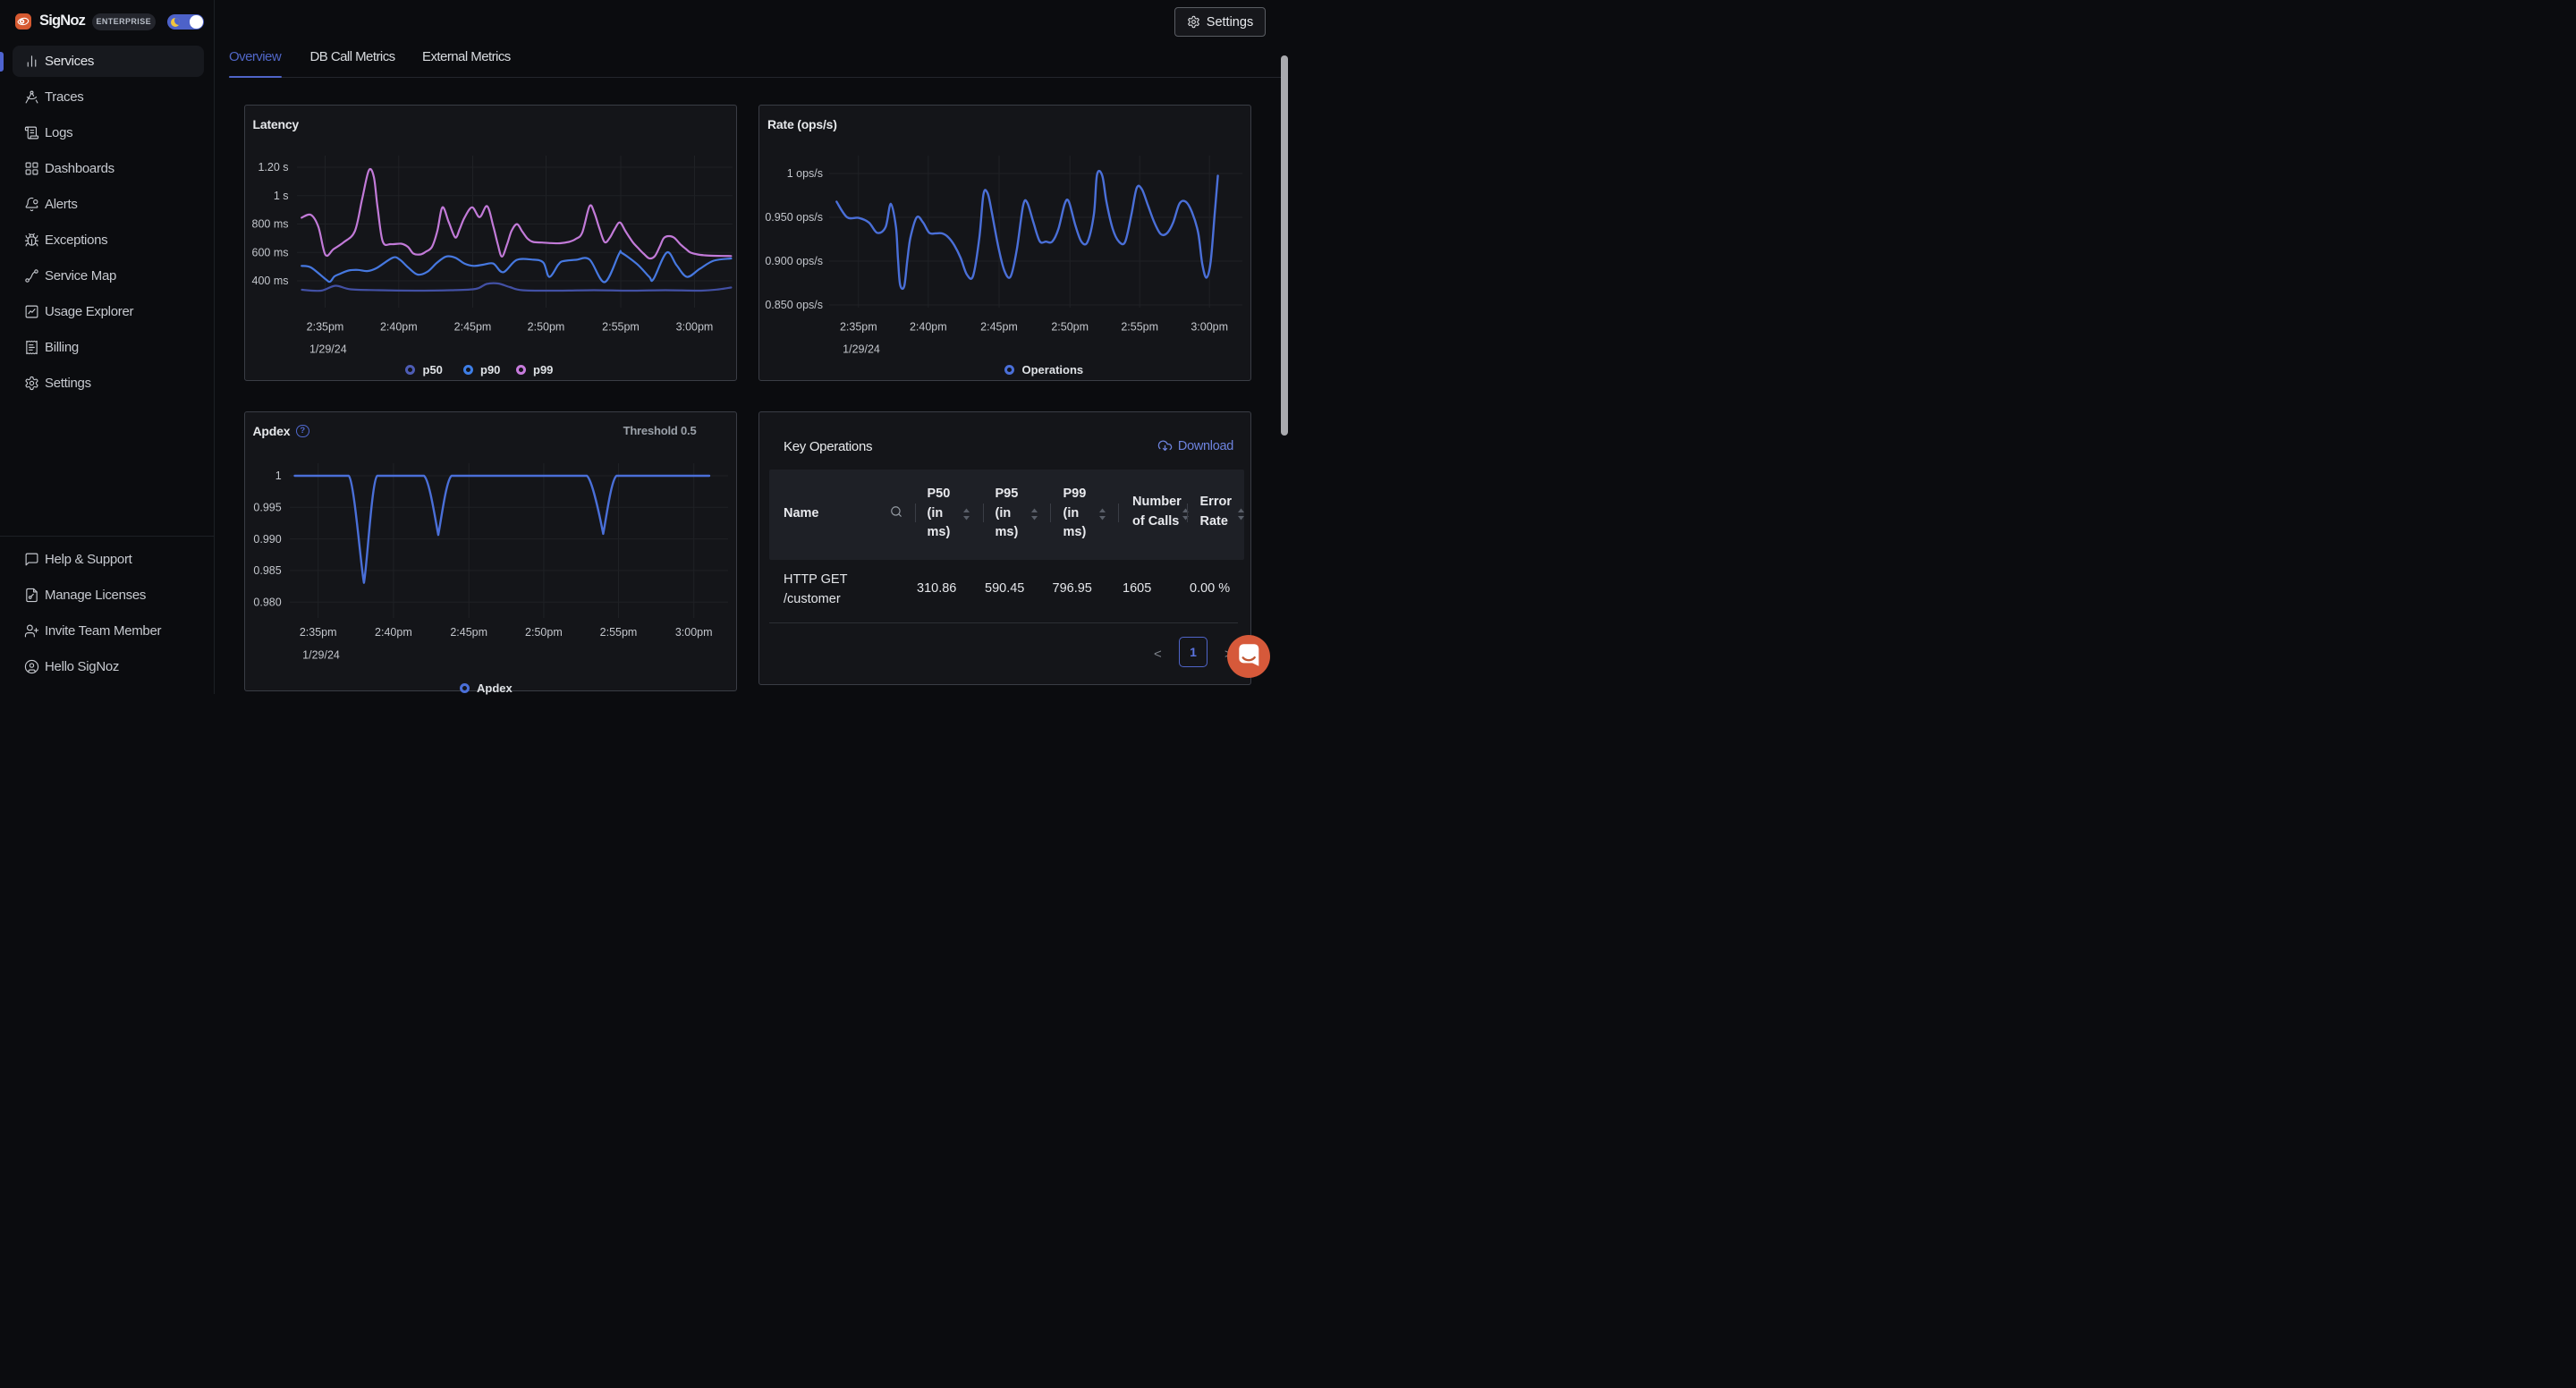  What do you see at coordinates (269, 252) in the screenshot?
I see `svg-text: 600 ms` at bounding box center [269, 252].